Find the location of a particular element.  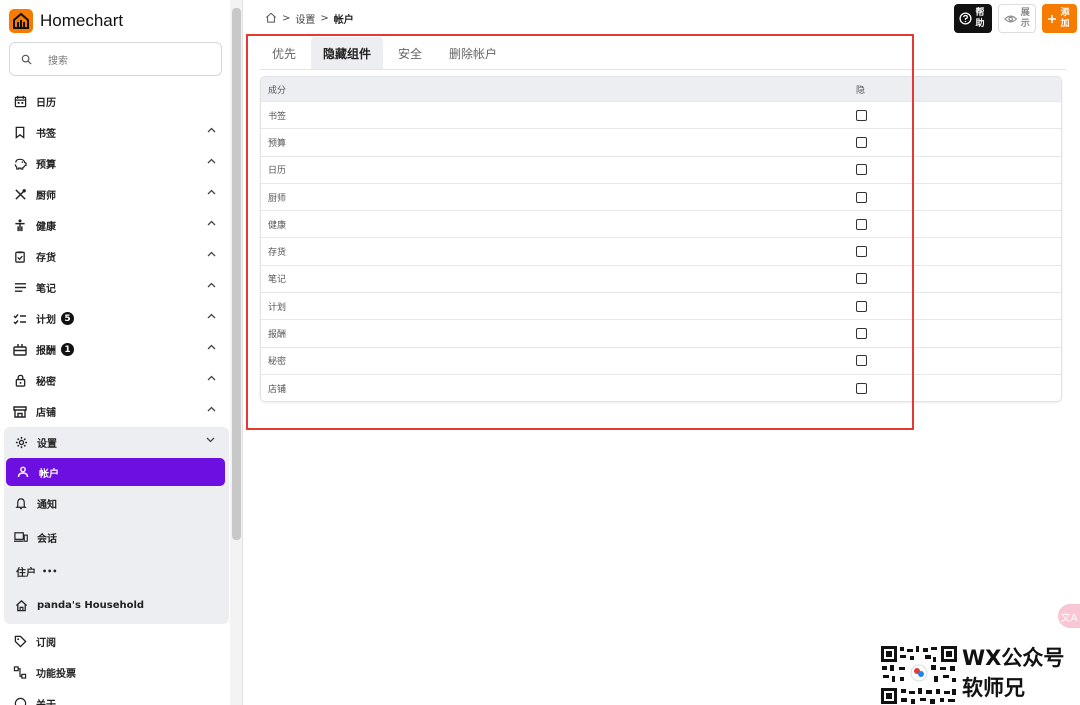

sidebar-item-reward: 报酬 1 is located at coordinates (115, 349).